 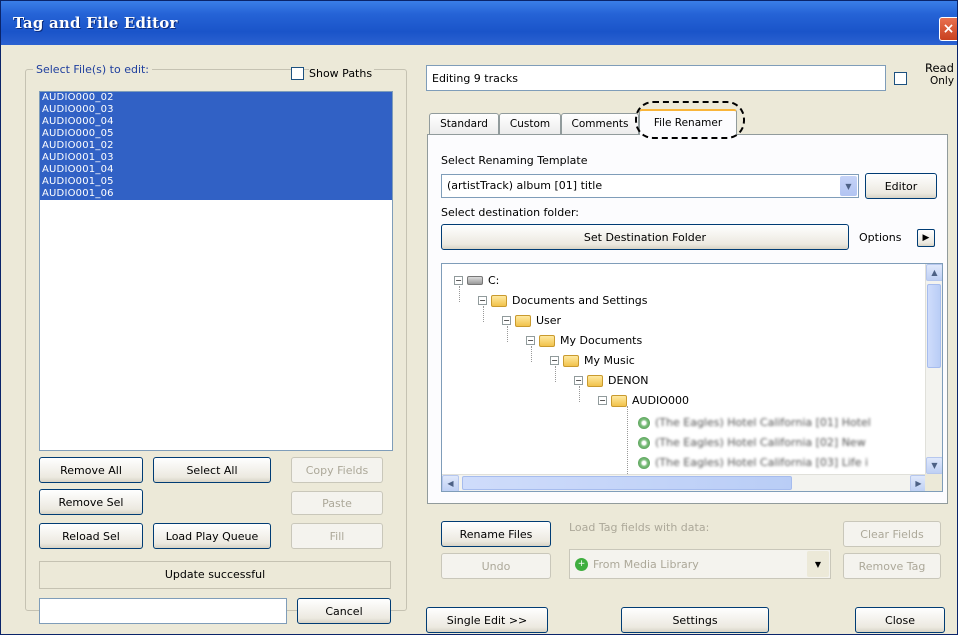 I want to click on fill-button: Fill, so click(x=337, y=536).